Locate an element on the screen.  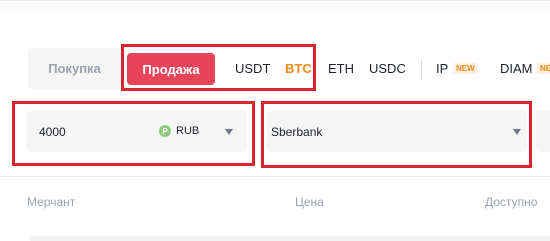
table-row is located at coordinates (290, 238).